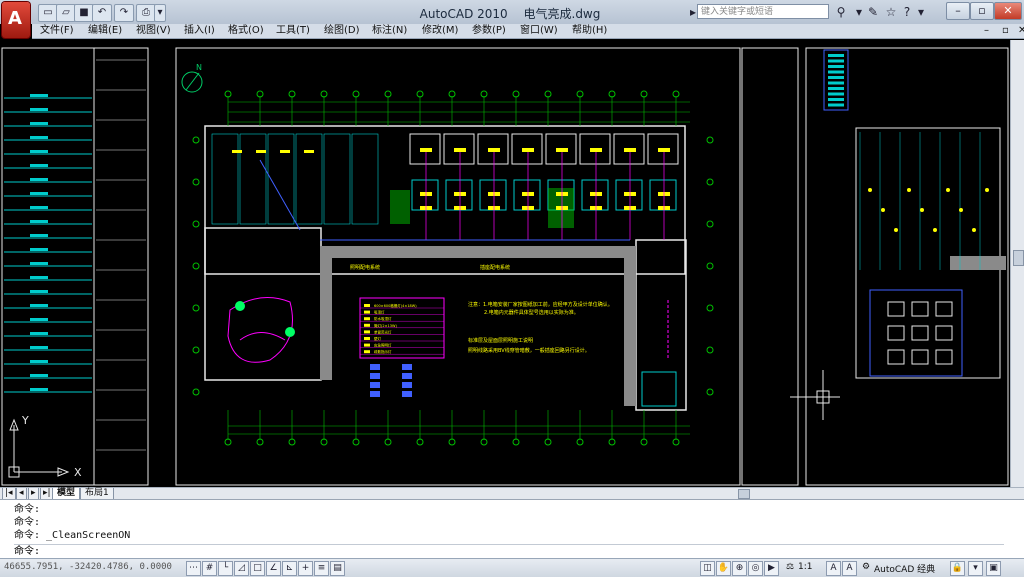 The width and height of the screenshot is (1024, 577). I want to click on menu-view: 视图(V), so click(153, 31).